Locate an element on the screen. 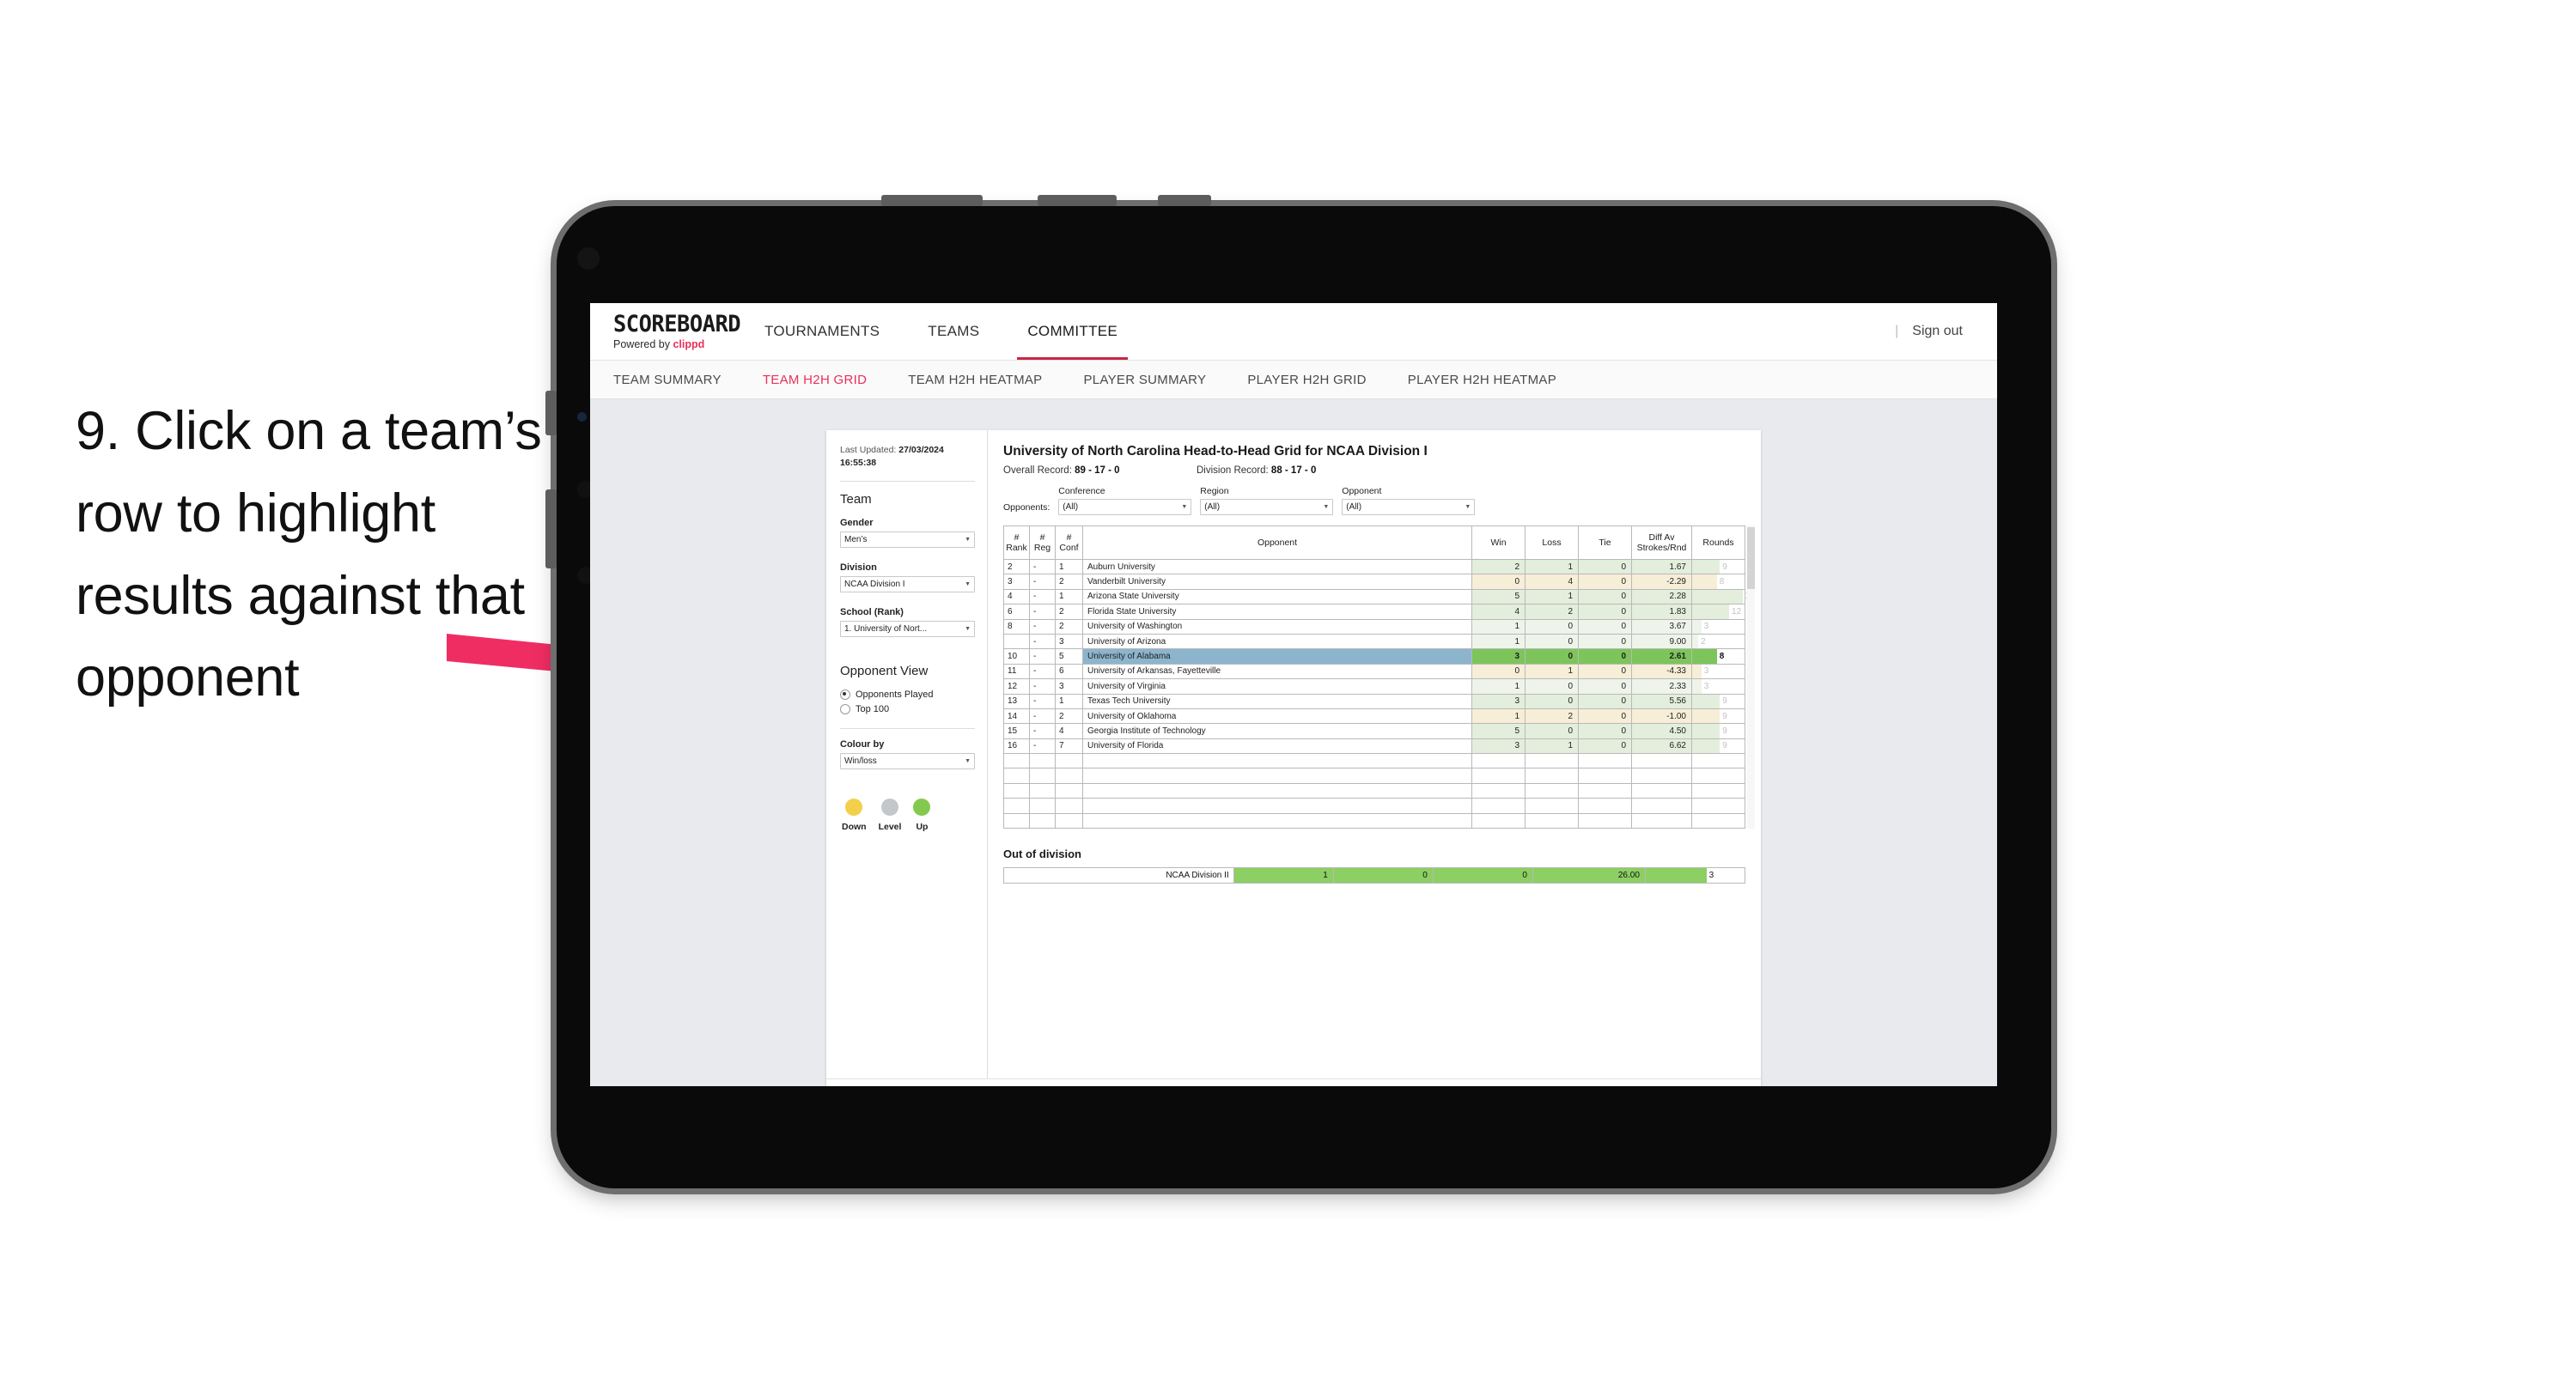 The width and height of the screenshot is (2576, 1385). tab-team-summary: TEAM SUMMARY is located at coordinates (677, 380).